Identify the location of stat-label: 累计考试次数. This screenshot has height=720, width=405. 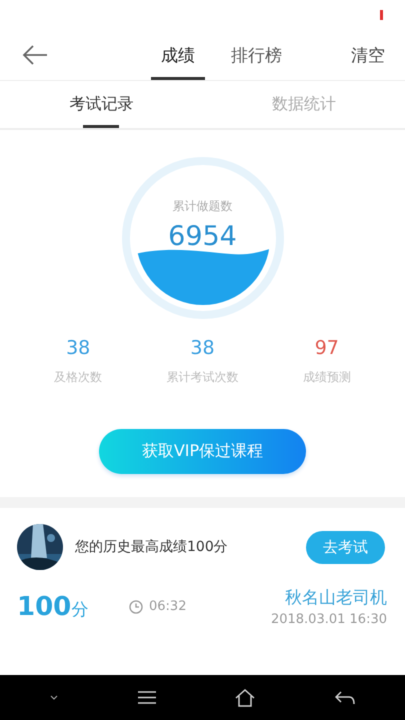
(202, 377).